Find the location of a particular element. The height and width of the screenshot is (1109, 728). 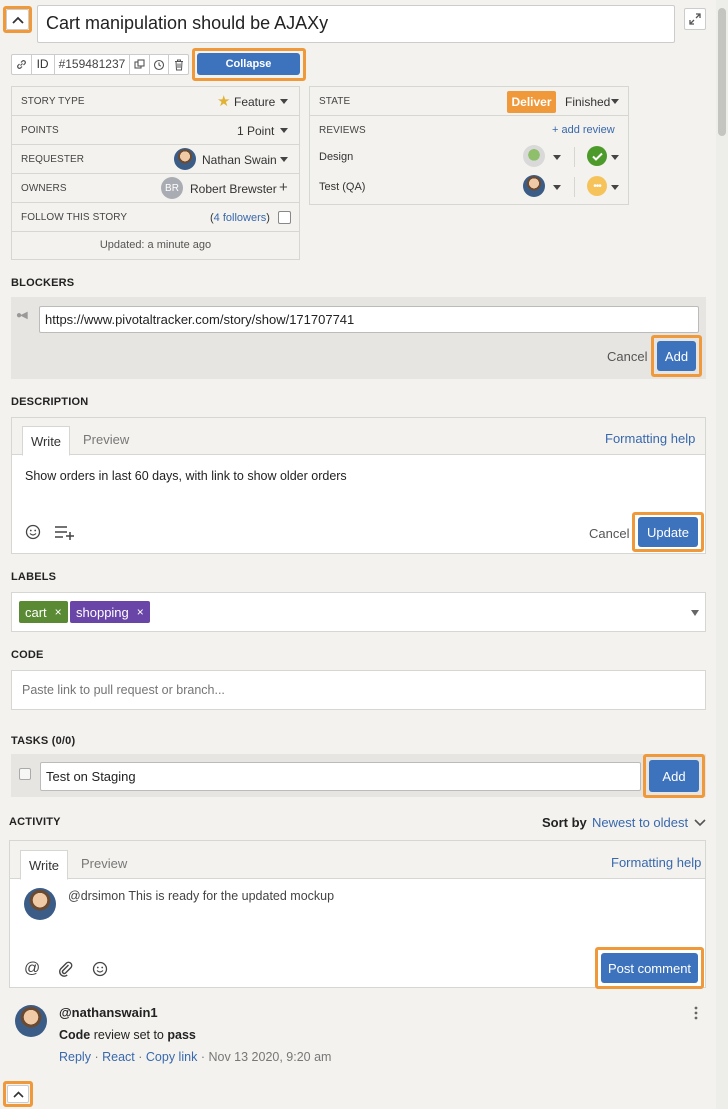

activity-more-icon is located at coordinates (696, 1014).